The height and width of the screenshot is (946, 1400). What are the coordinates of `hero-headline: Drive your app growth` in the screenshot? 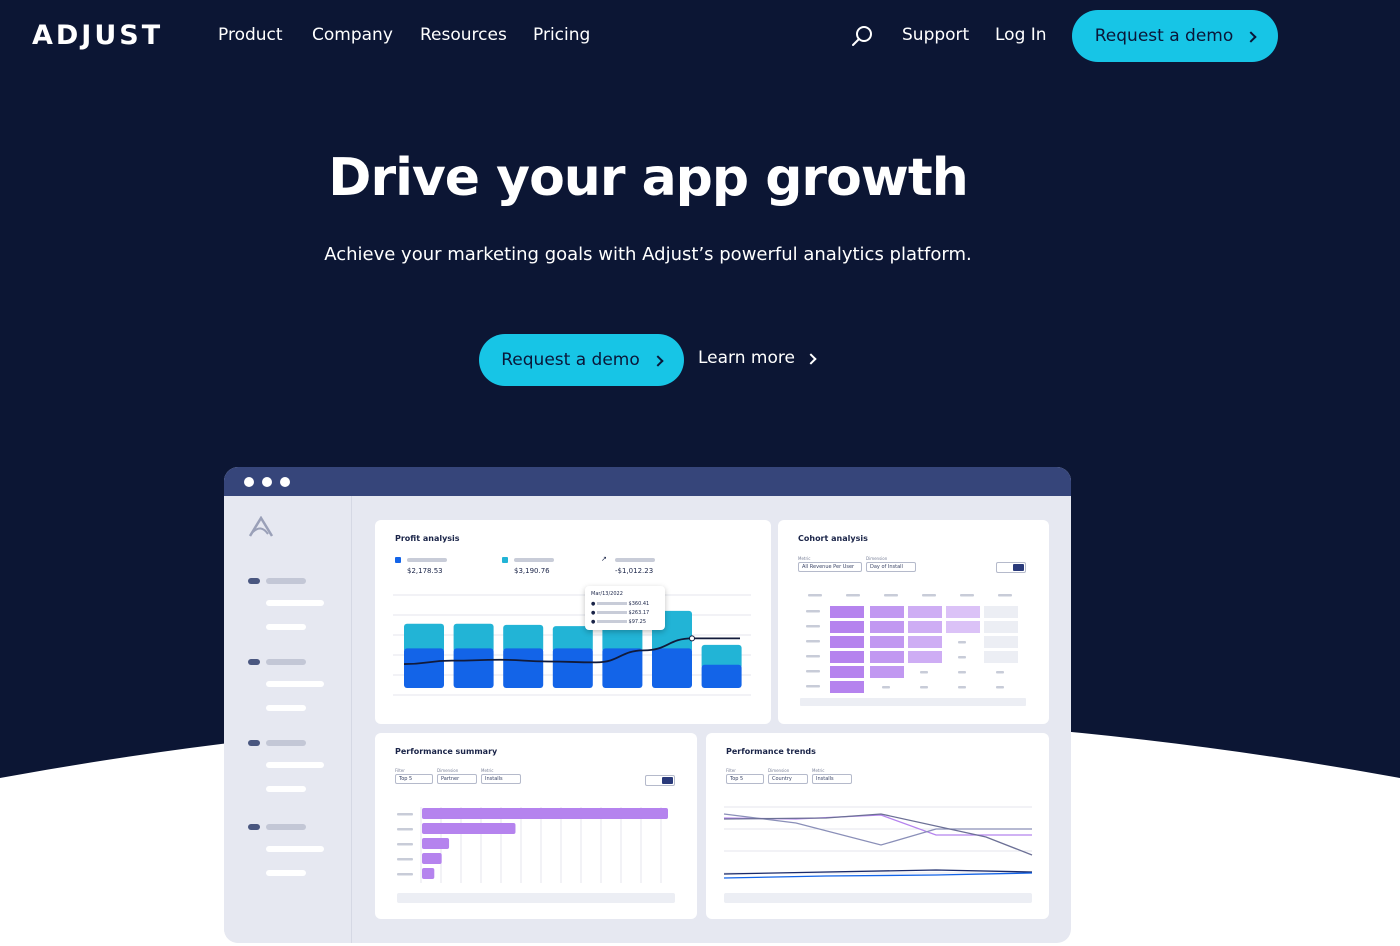 It's located at (648, 178).